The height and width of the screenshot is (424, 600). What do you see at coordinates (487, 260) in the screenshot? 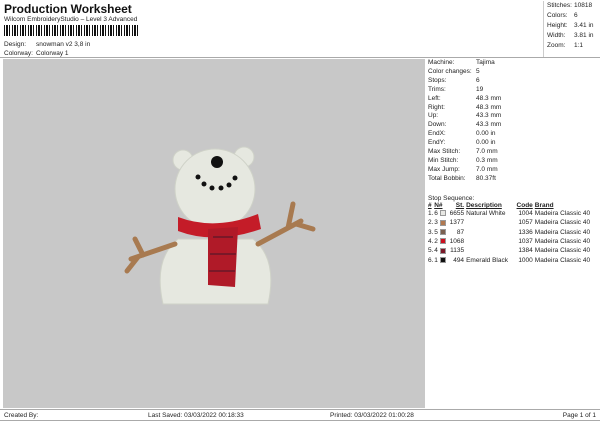
I see `thread-description: Emerald Black` at bounding box center [487, 260].